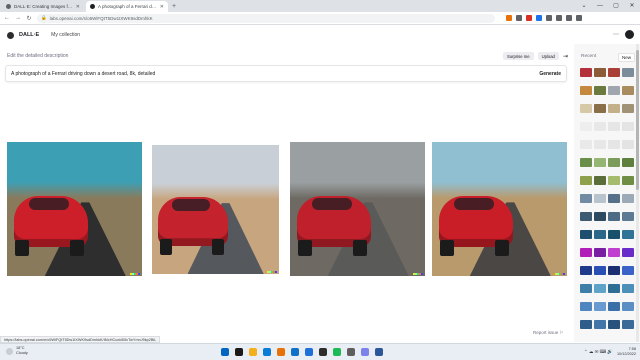  What do you see at coordinates (7, 18) in the screenshot?
I see `back-icon: ←` at bounding box center [7, 18].